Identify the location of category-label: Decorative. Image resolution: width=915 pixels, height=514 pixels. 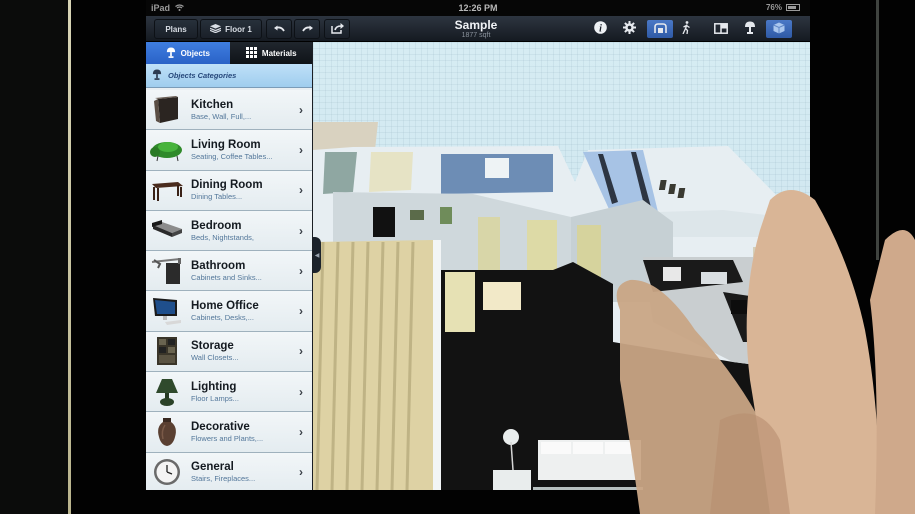
(220, 427).